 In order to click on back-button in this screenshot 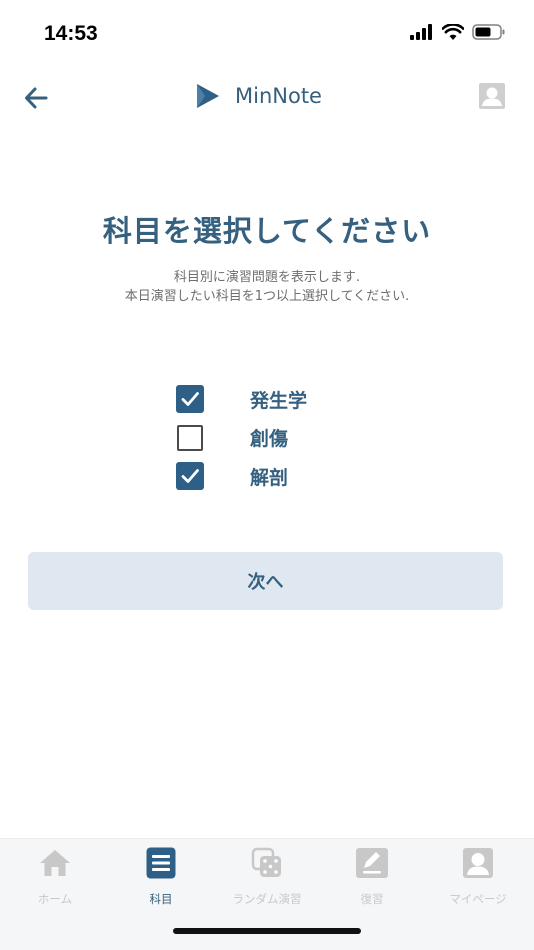, I will do `click(36, 98)`.